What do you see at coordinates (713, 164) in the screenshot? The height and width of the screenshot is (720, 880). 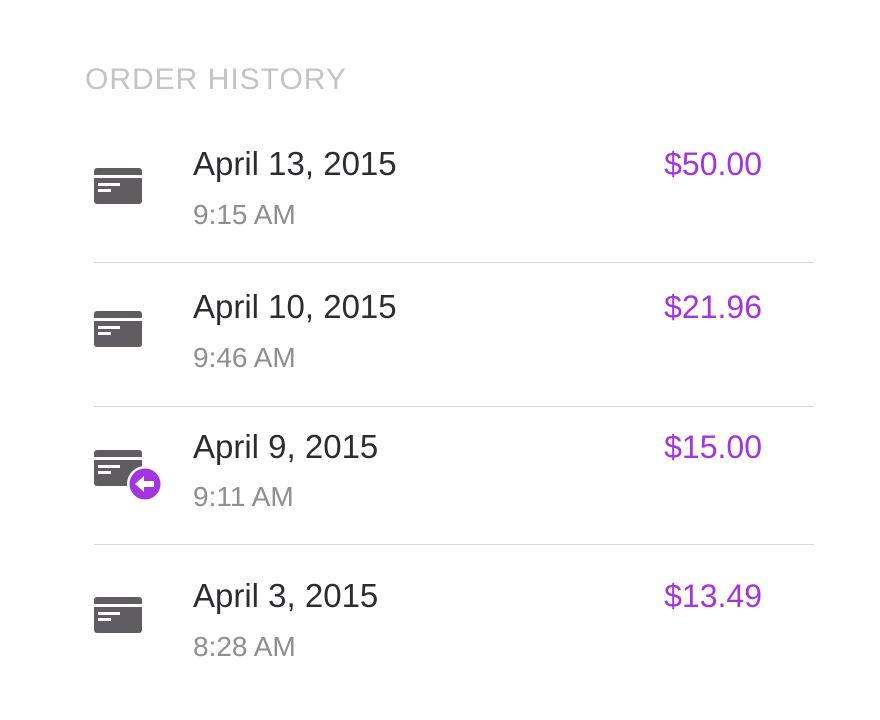 I see `order-amount: $50.00` at bounding box center [713, 164].